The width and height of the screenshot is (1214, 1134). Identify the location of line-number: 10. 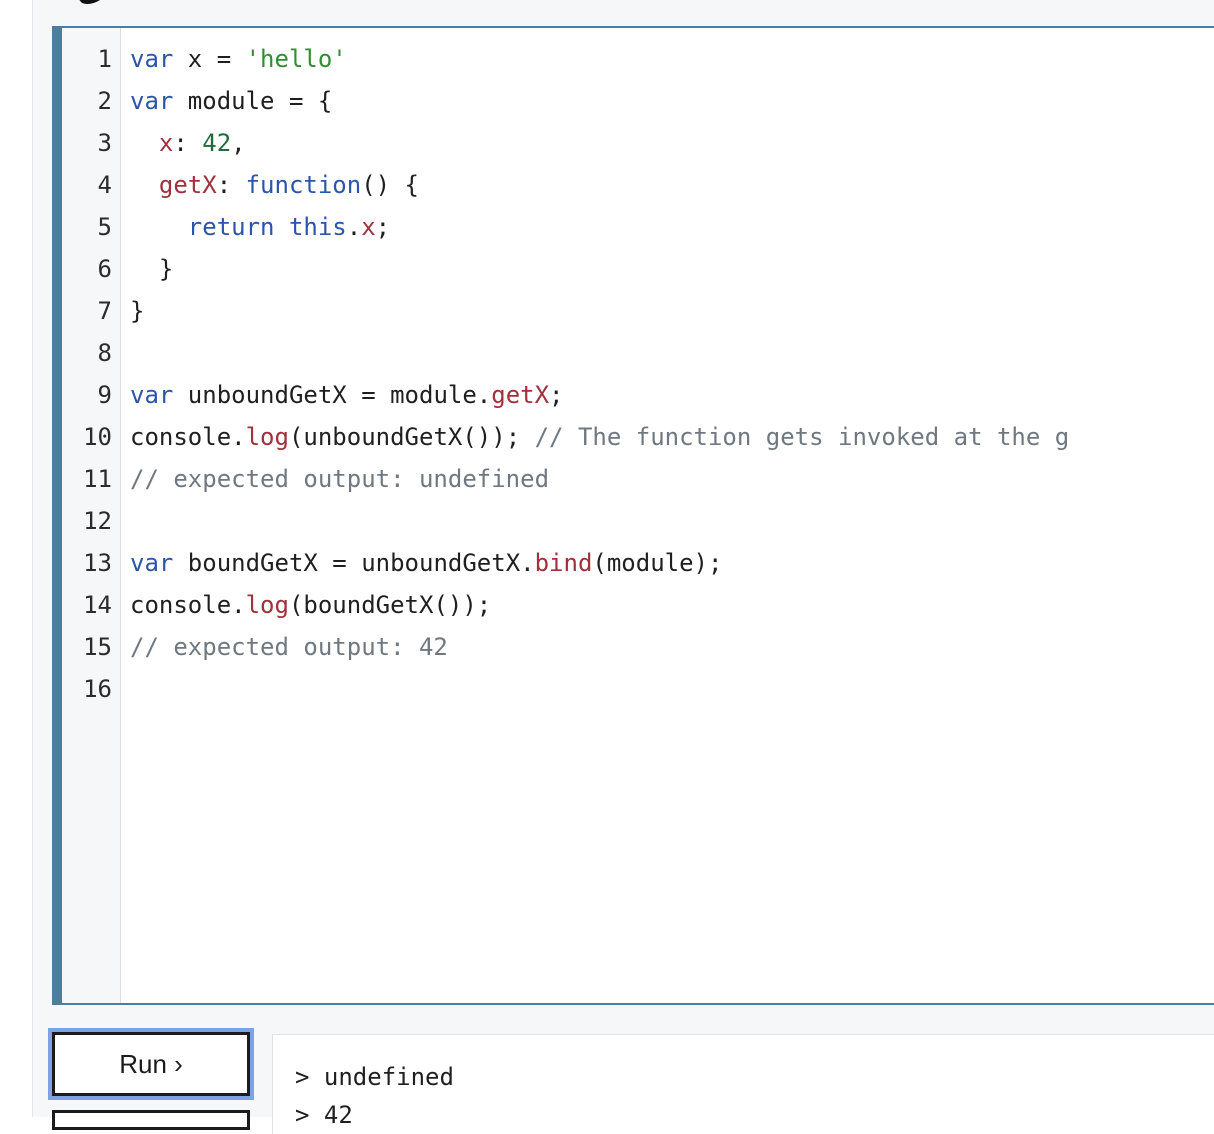
(97, 437).